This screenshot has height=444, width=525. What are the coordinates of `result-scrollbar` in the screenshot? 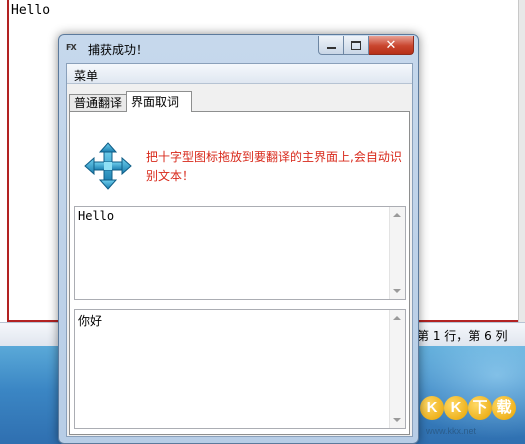 It's located at (397, 369).